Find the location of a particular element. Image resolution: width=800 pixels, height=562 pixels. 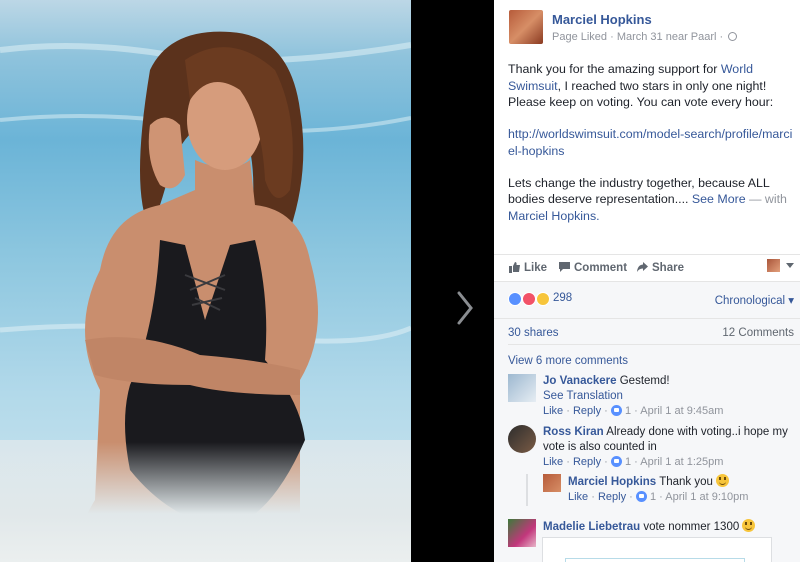

reply-like-button: Like is located at coordinates (578, 497).